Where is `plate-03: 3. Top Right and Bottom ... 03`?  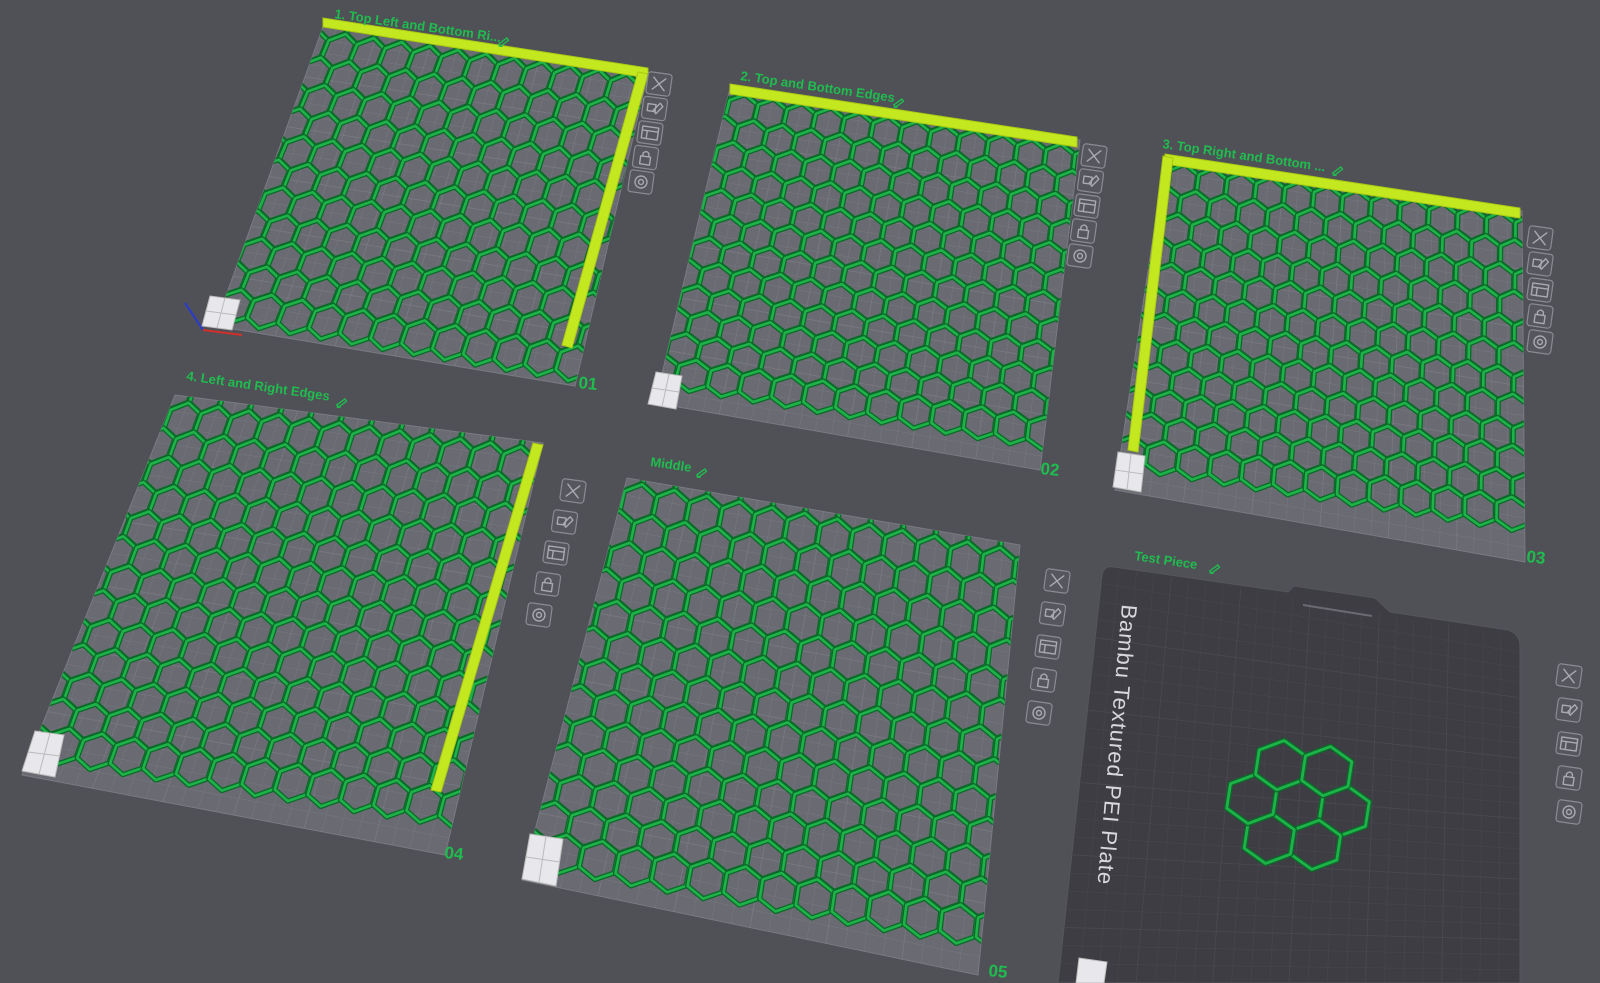 plate-03: 3. Top Right and Bottom ... 03 is located at coordinates (1331, 352).